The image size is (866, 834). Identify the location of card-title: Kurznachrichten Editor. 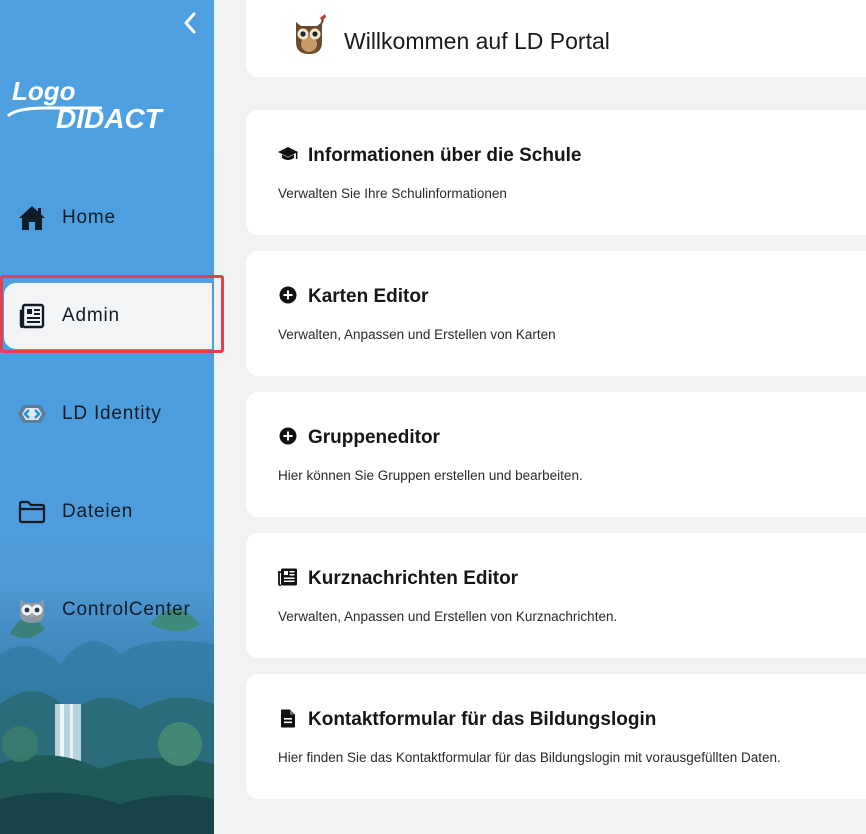
(413, 578).